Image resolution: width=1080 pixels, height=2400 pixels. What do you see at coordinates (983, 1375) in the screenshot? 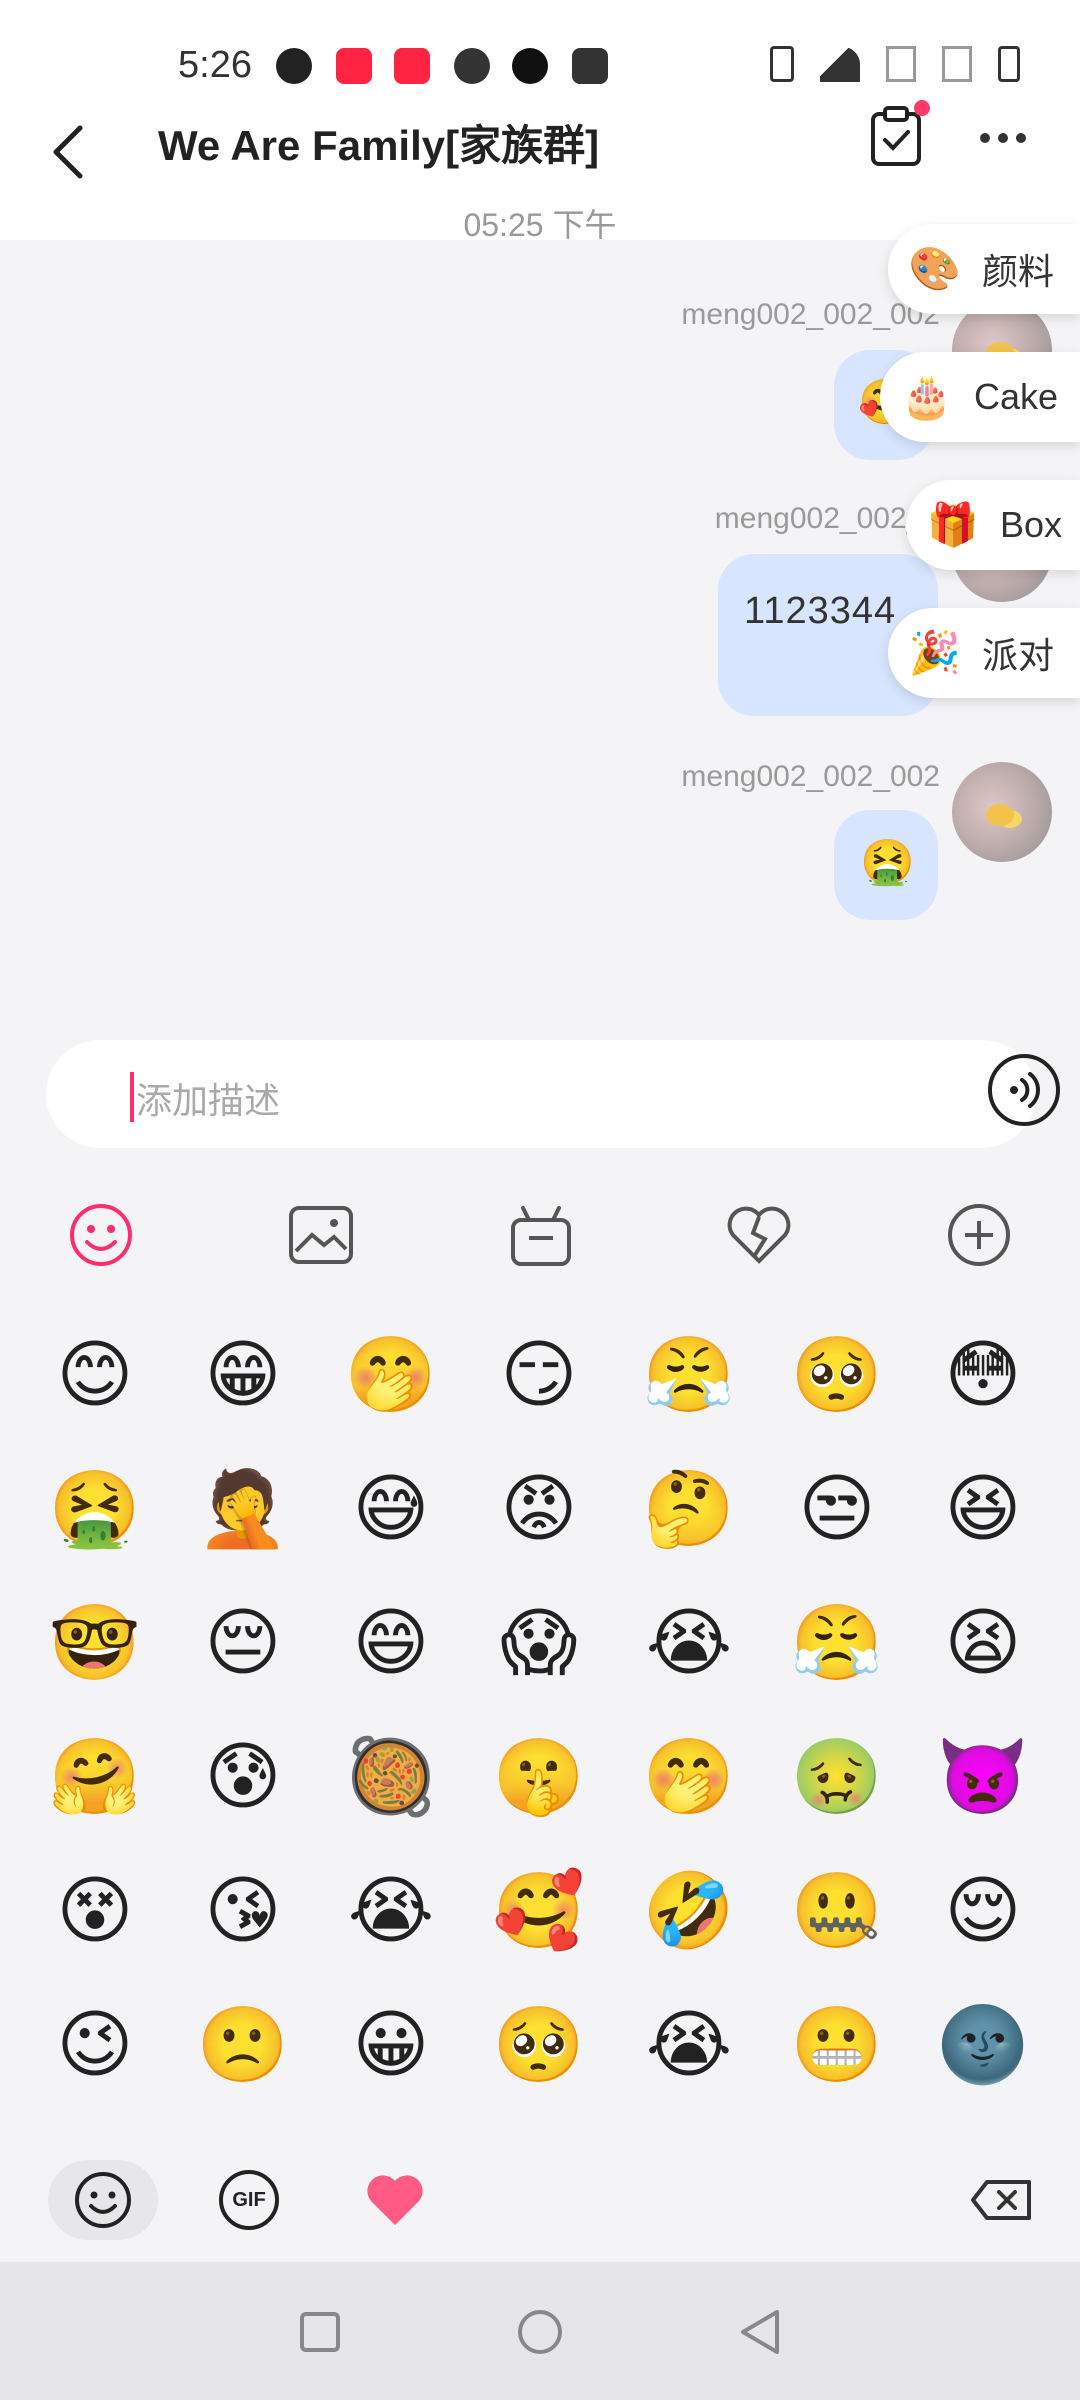
I see `emoji-item: 😳` at bounding box center [983, 1375].